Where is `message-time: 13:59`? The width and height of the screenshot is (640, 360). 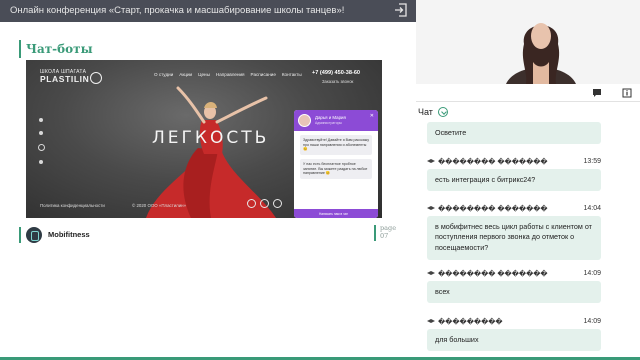 message-time: 13:59 is located at coordinates (592, 161).